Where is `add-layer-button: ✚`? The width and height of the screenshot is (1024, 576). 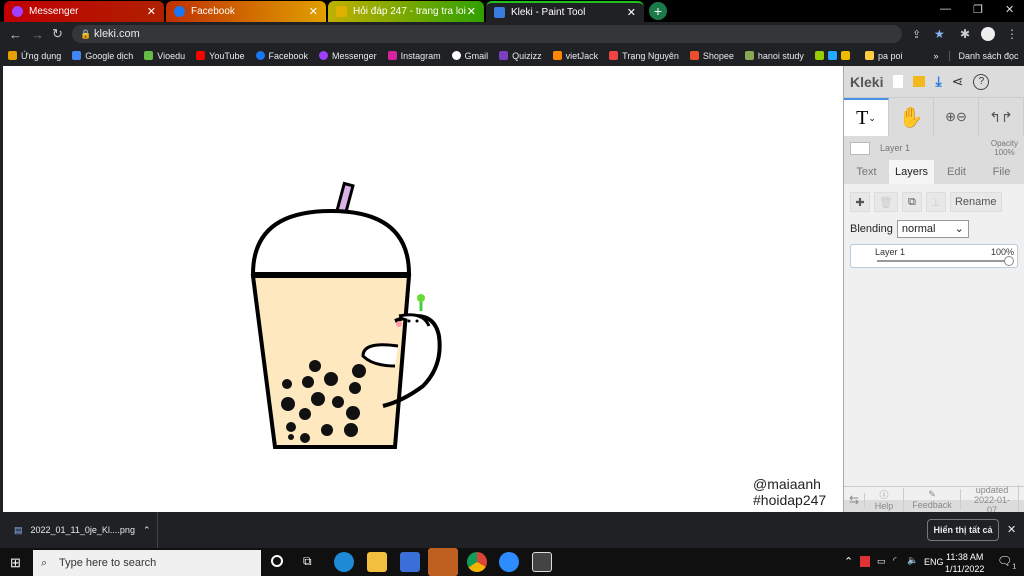
add-layer-button: ✚ is located at coordinates (860, 202).